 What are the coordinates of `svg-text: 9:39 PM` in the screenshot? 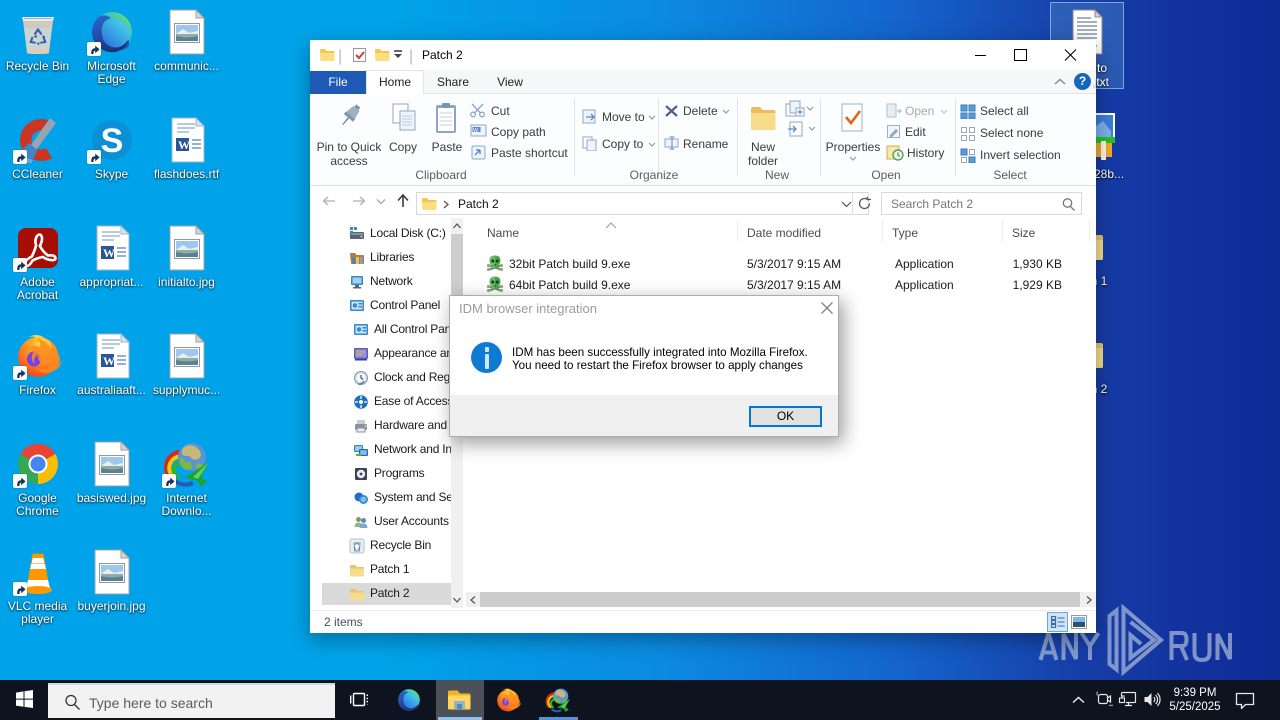 It's located at (1195, 693).